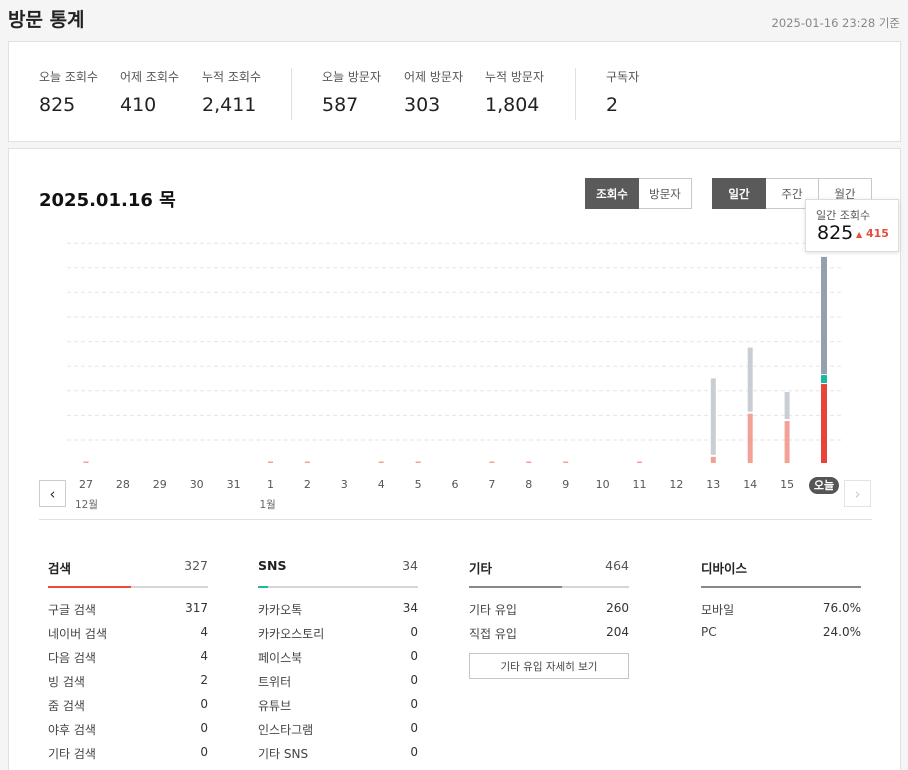 The height and width of the screenshot is (770, 908). Describe the element at coordinates (128, 757) in the screenshot. I see `search-row: 기타 검색 0` at that location.